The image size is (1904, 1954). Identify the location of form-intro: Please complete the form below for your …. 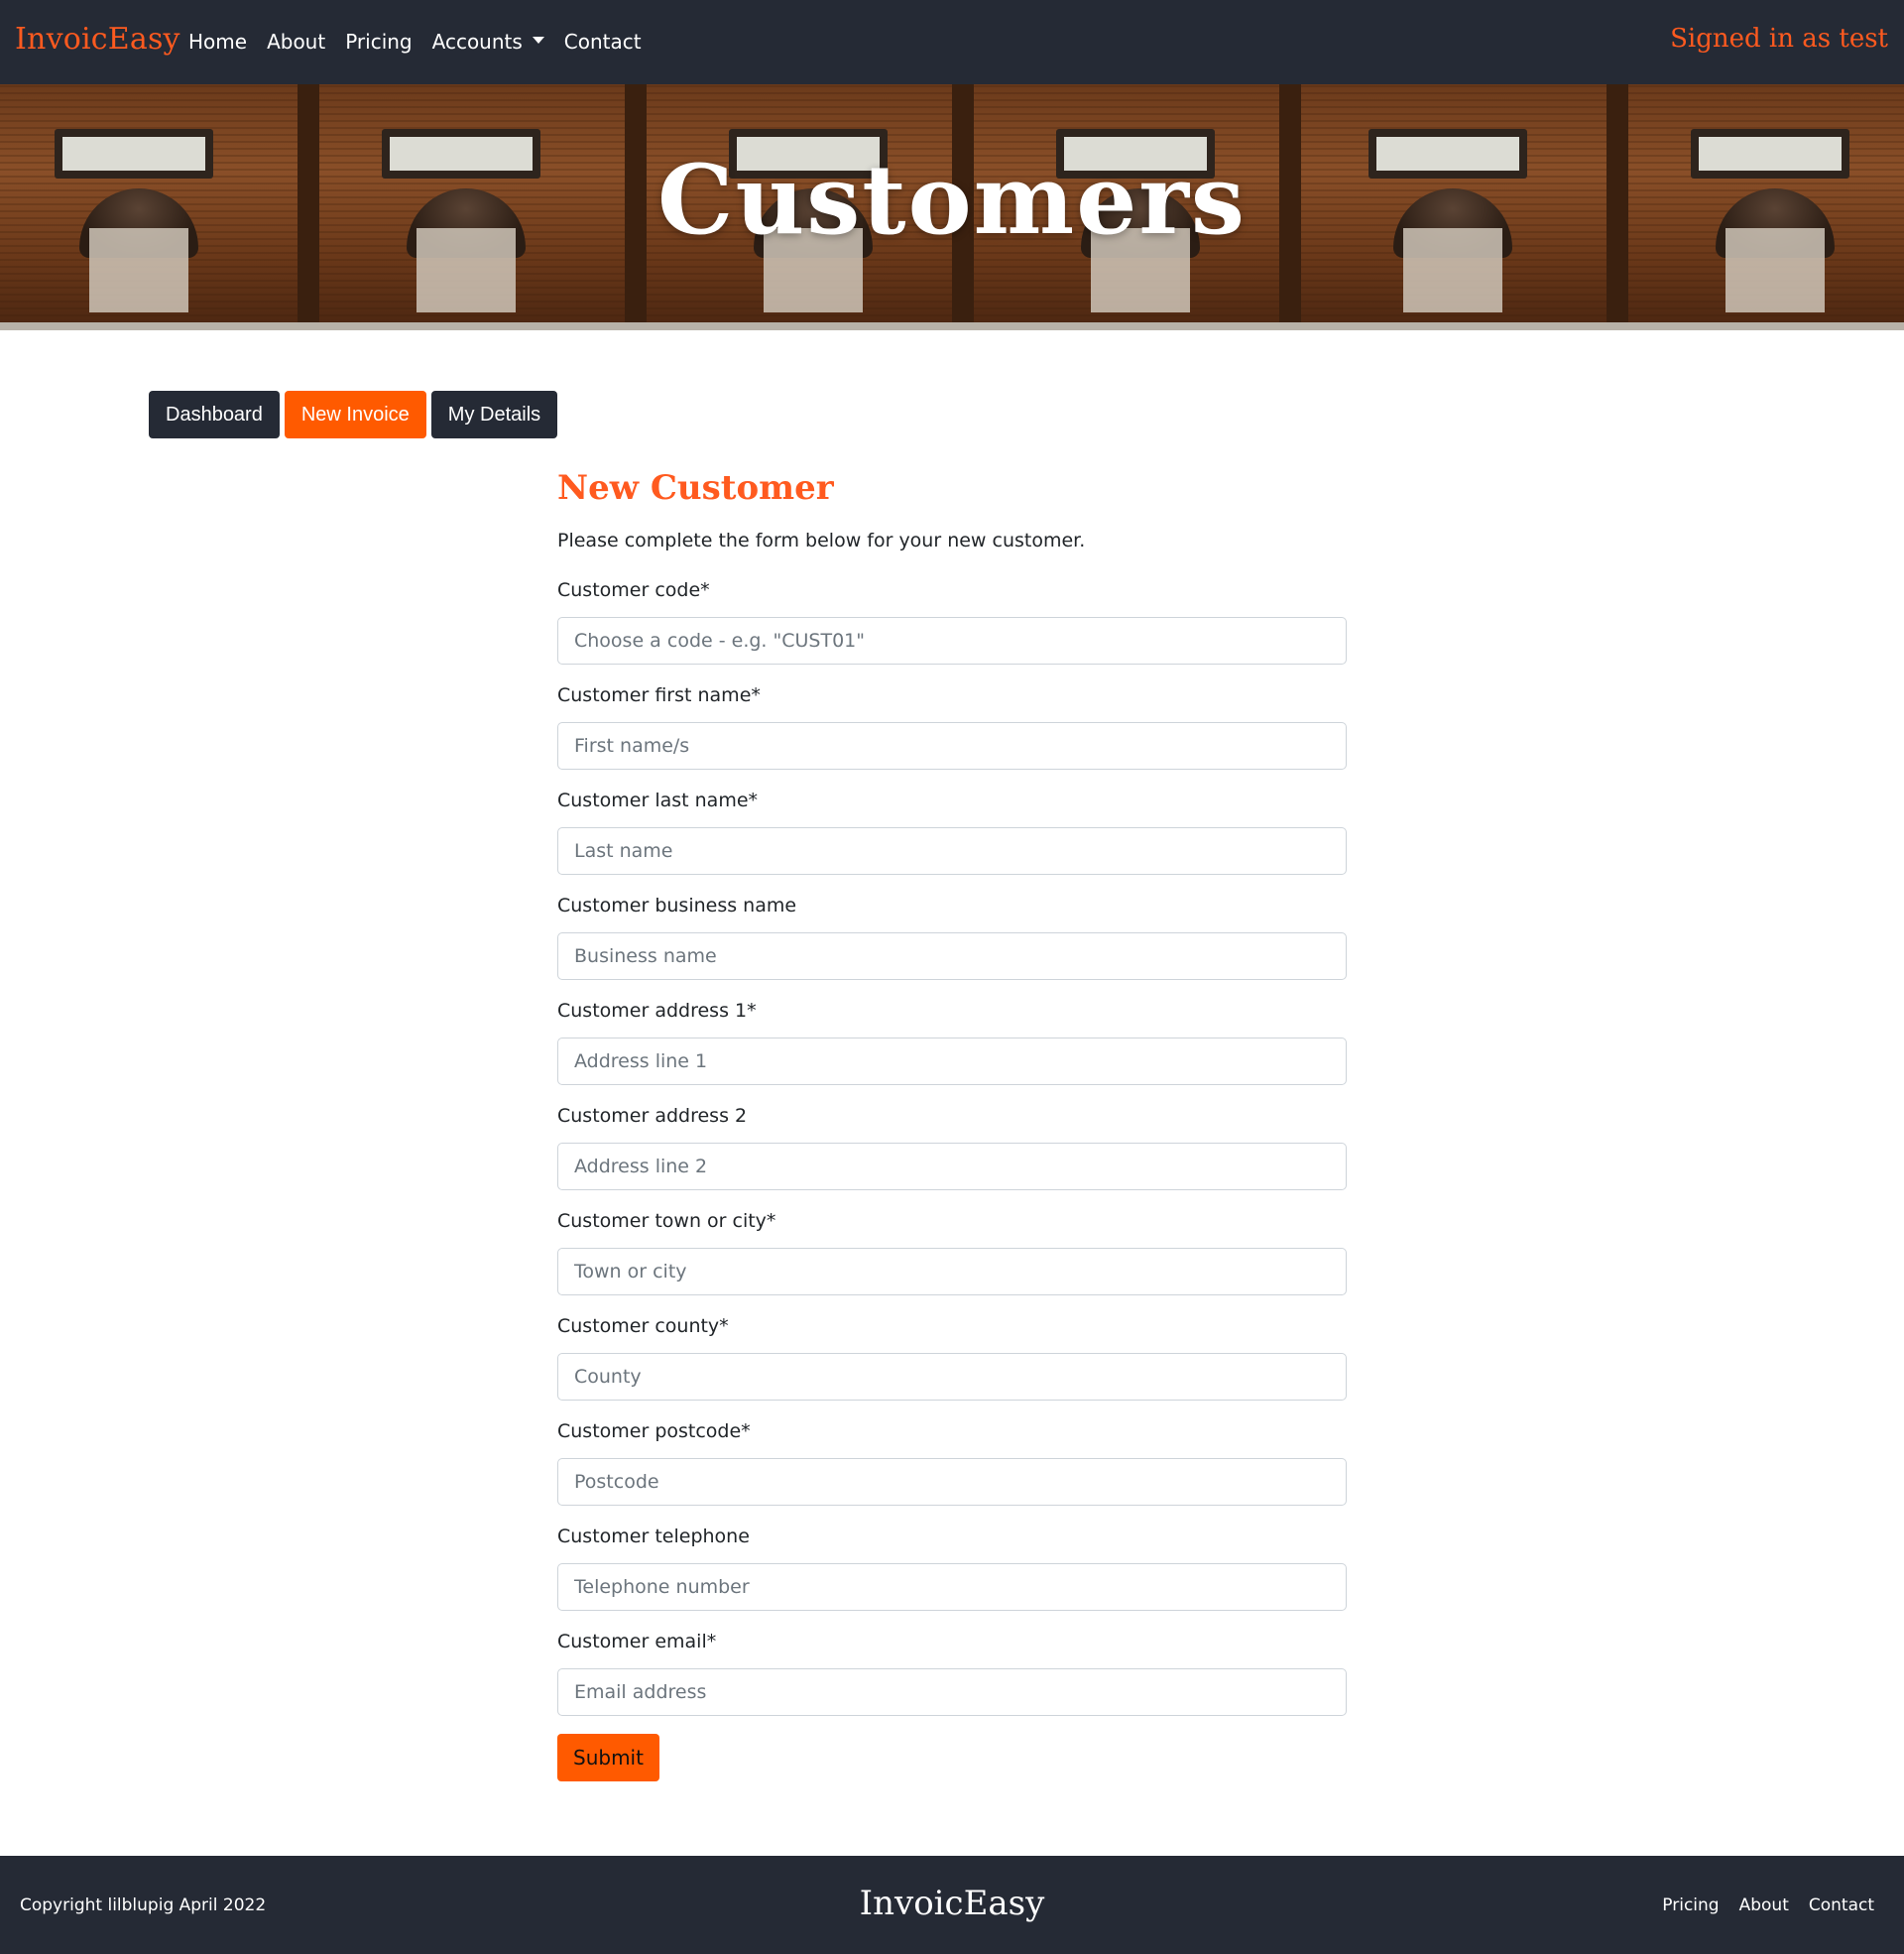
(821, 540).